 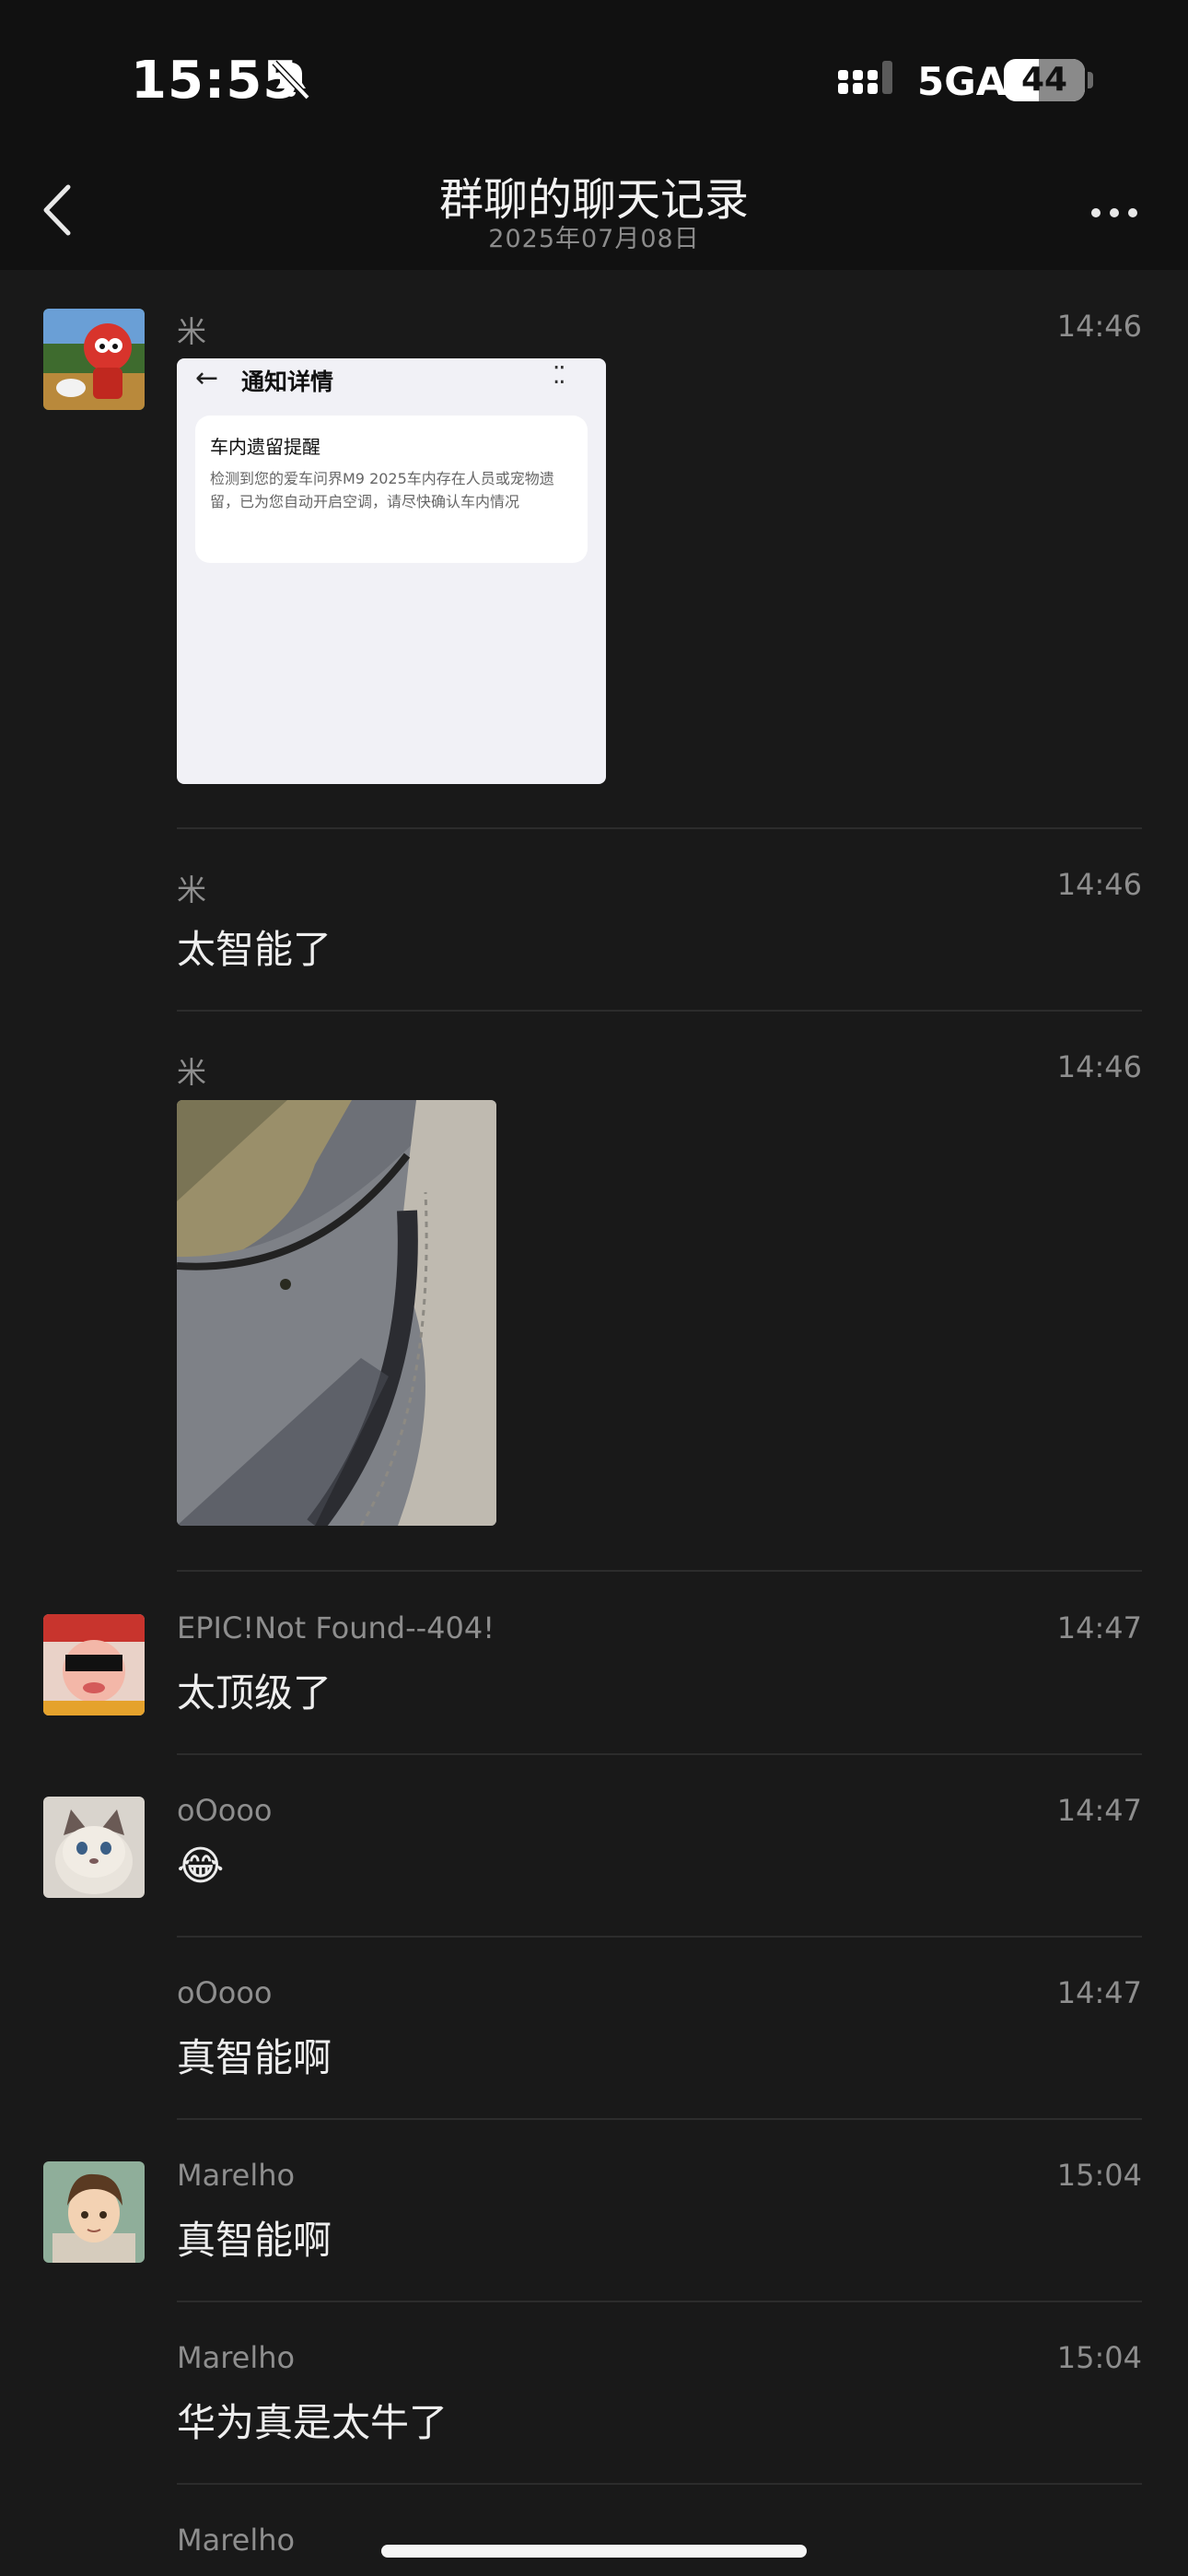 What do you see at coordinates (254, 1690) in the screenshot?
I see `message-text: 太顶级了` at bounding box center [254, 1690].